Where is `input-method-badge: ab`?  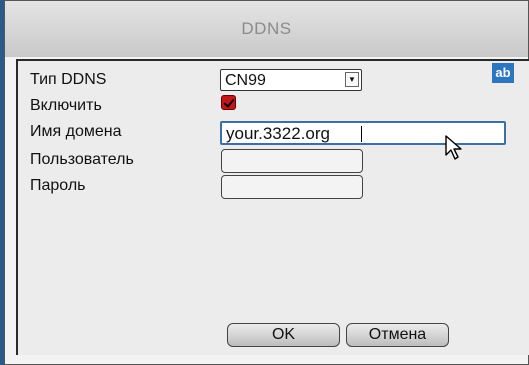
input-method-badge: ab is located at coordinates (503, 73).